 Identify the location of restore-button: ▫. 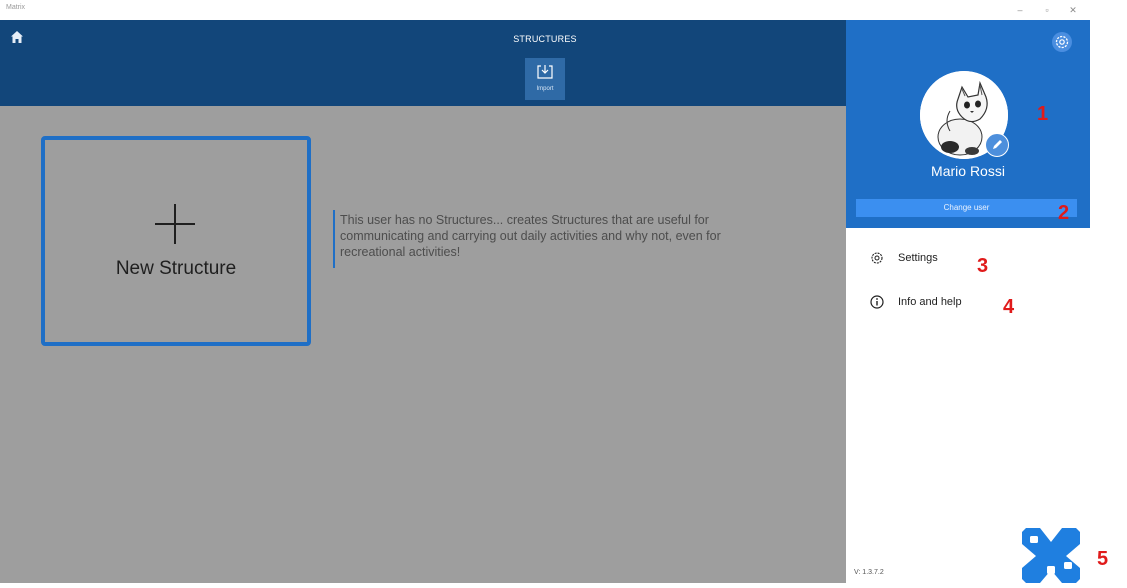
(1047, 10).